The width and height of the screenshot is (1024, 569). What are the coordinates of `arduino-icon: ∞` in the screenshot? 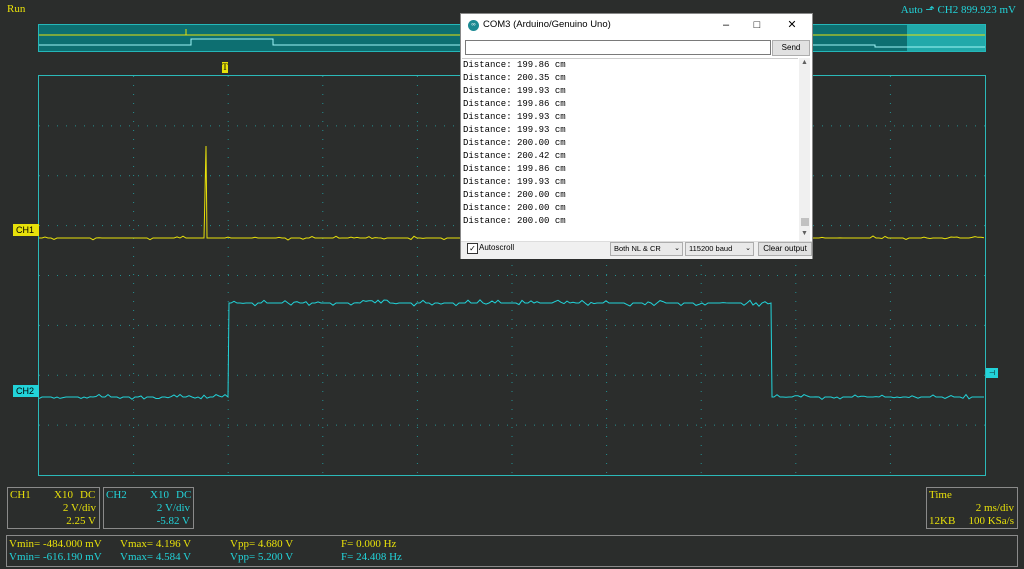 It's located at (473, 25).